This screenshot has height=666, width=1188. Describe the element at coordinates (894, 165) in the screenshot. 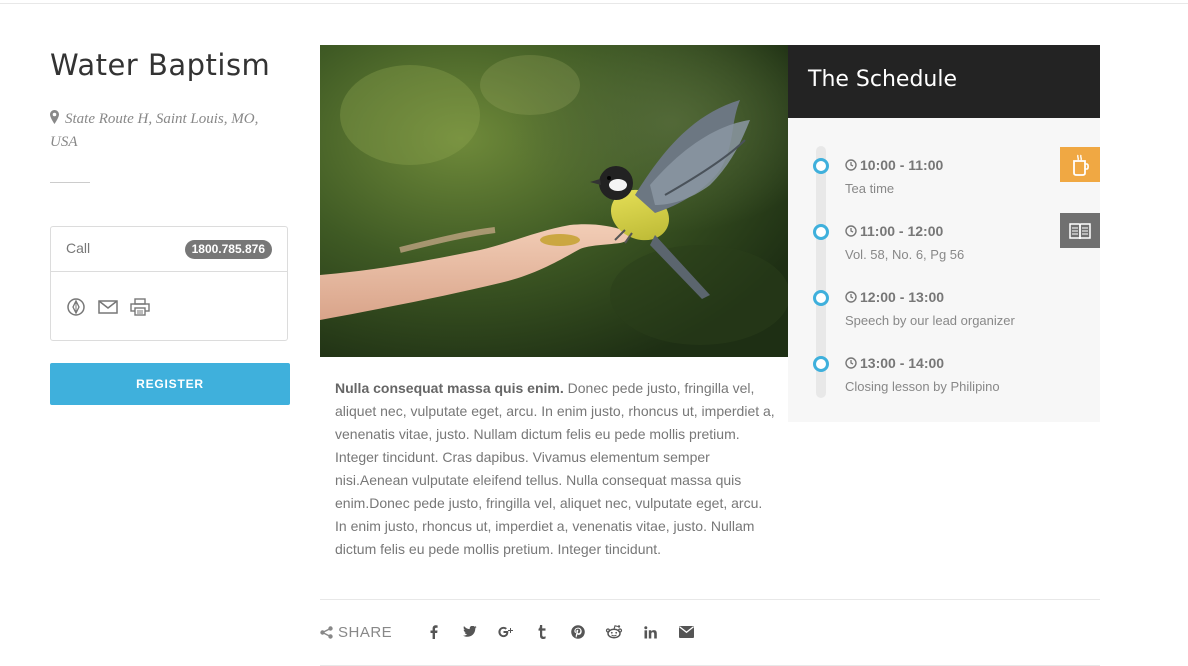

I see `schedule-time: 10:00 - 11:00` at that location.